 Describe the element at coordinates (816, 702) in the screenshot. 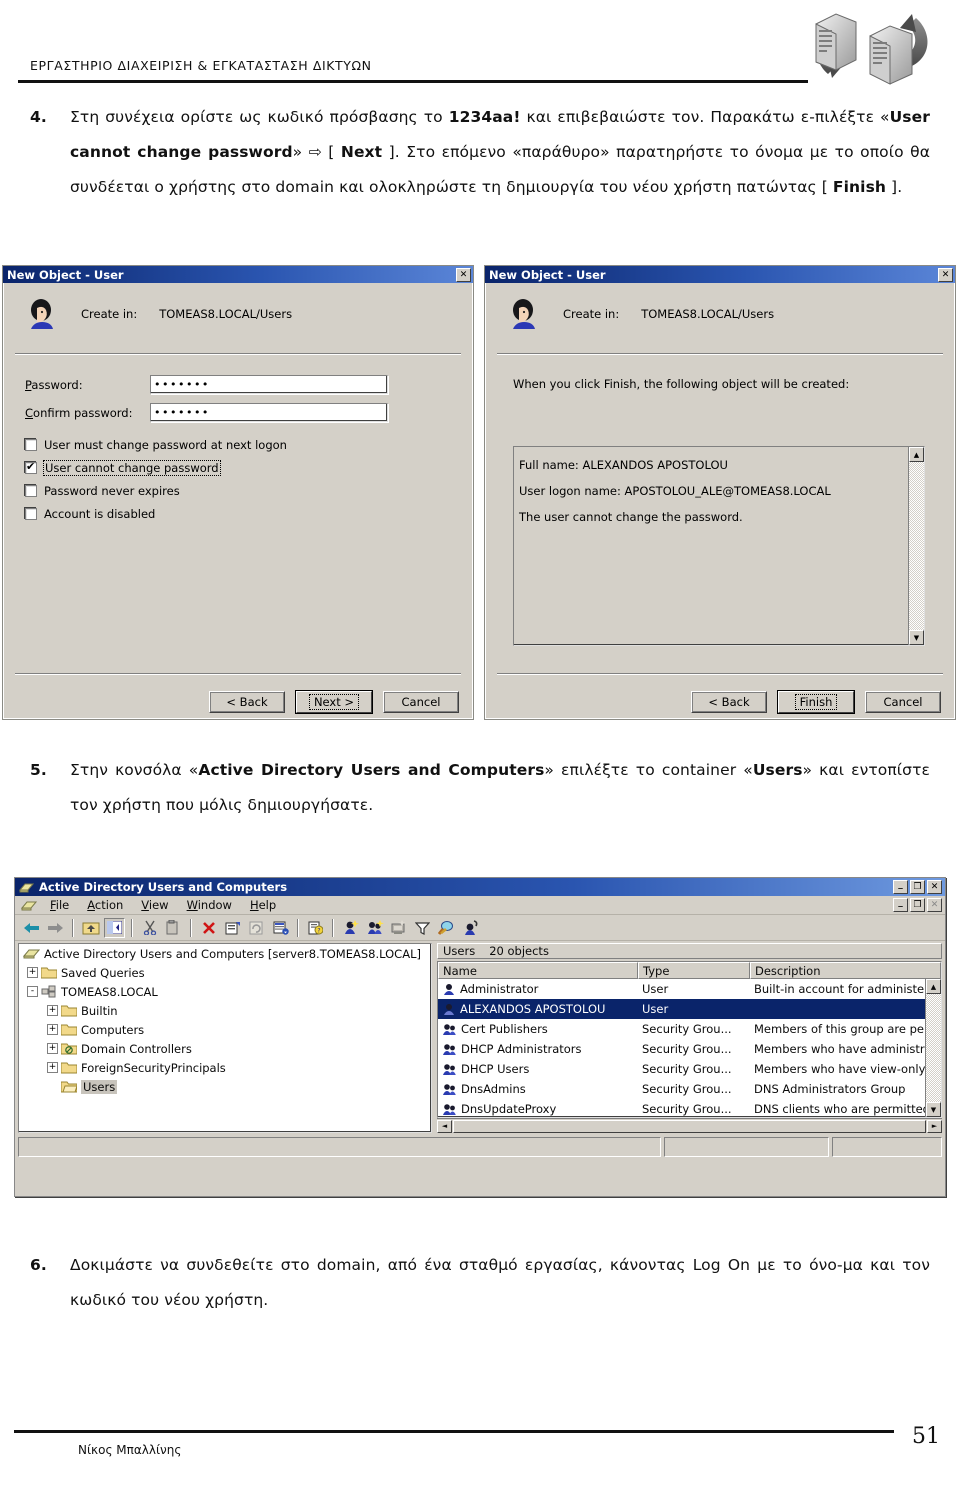

I see `finish-button: Finish` at that location.